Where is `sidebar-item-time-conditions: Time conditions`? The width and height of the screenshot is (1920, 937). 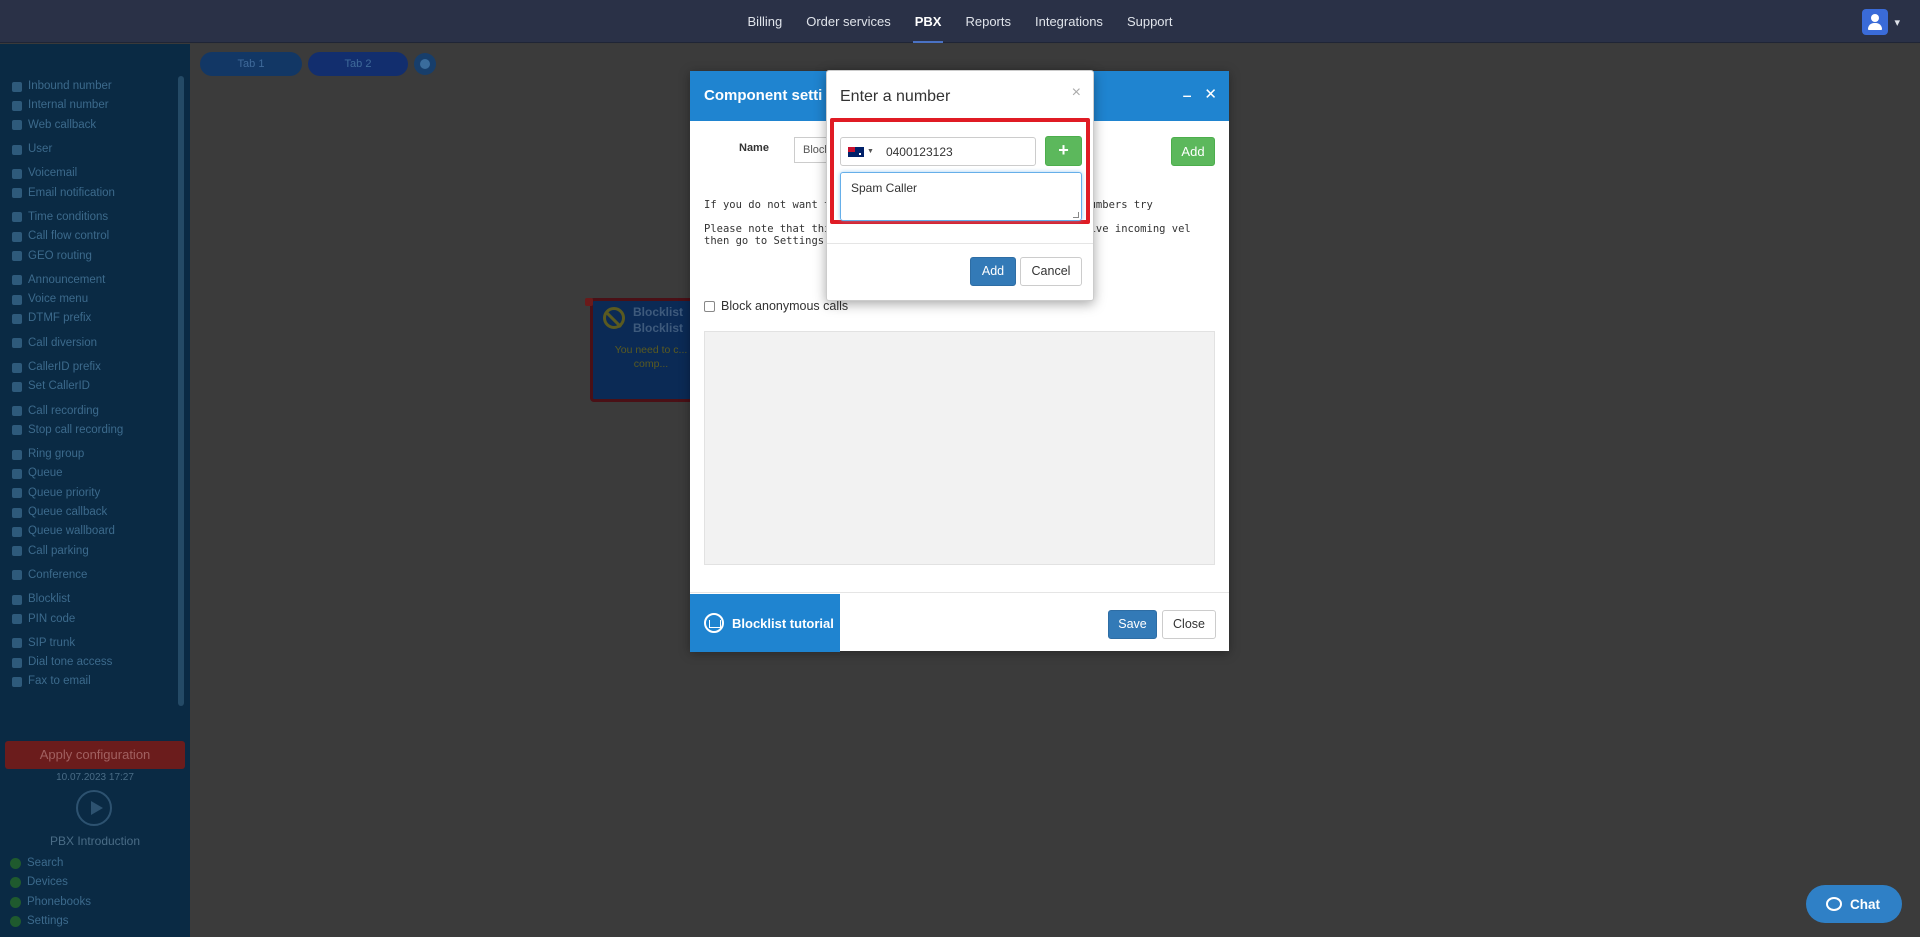 sidebar-item-time-conditions: Time conditions is located at coordinates (92, 217).